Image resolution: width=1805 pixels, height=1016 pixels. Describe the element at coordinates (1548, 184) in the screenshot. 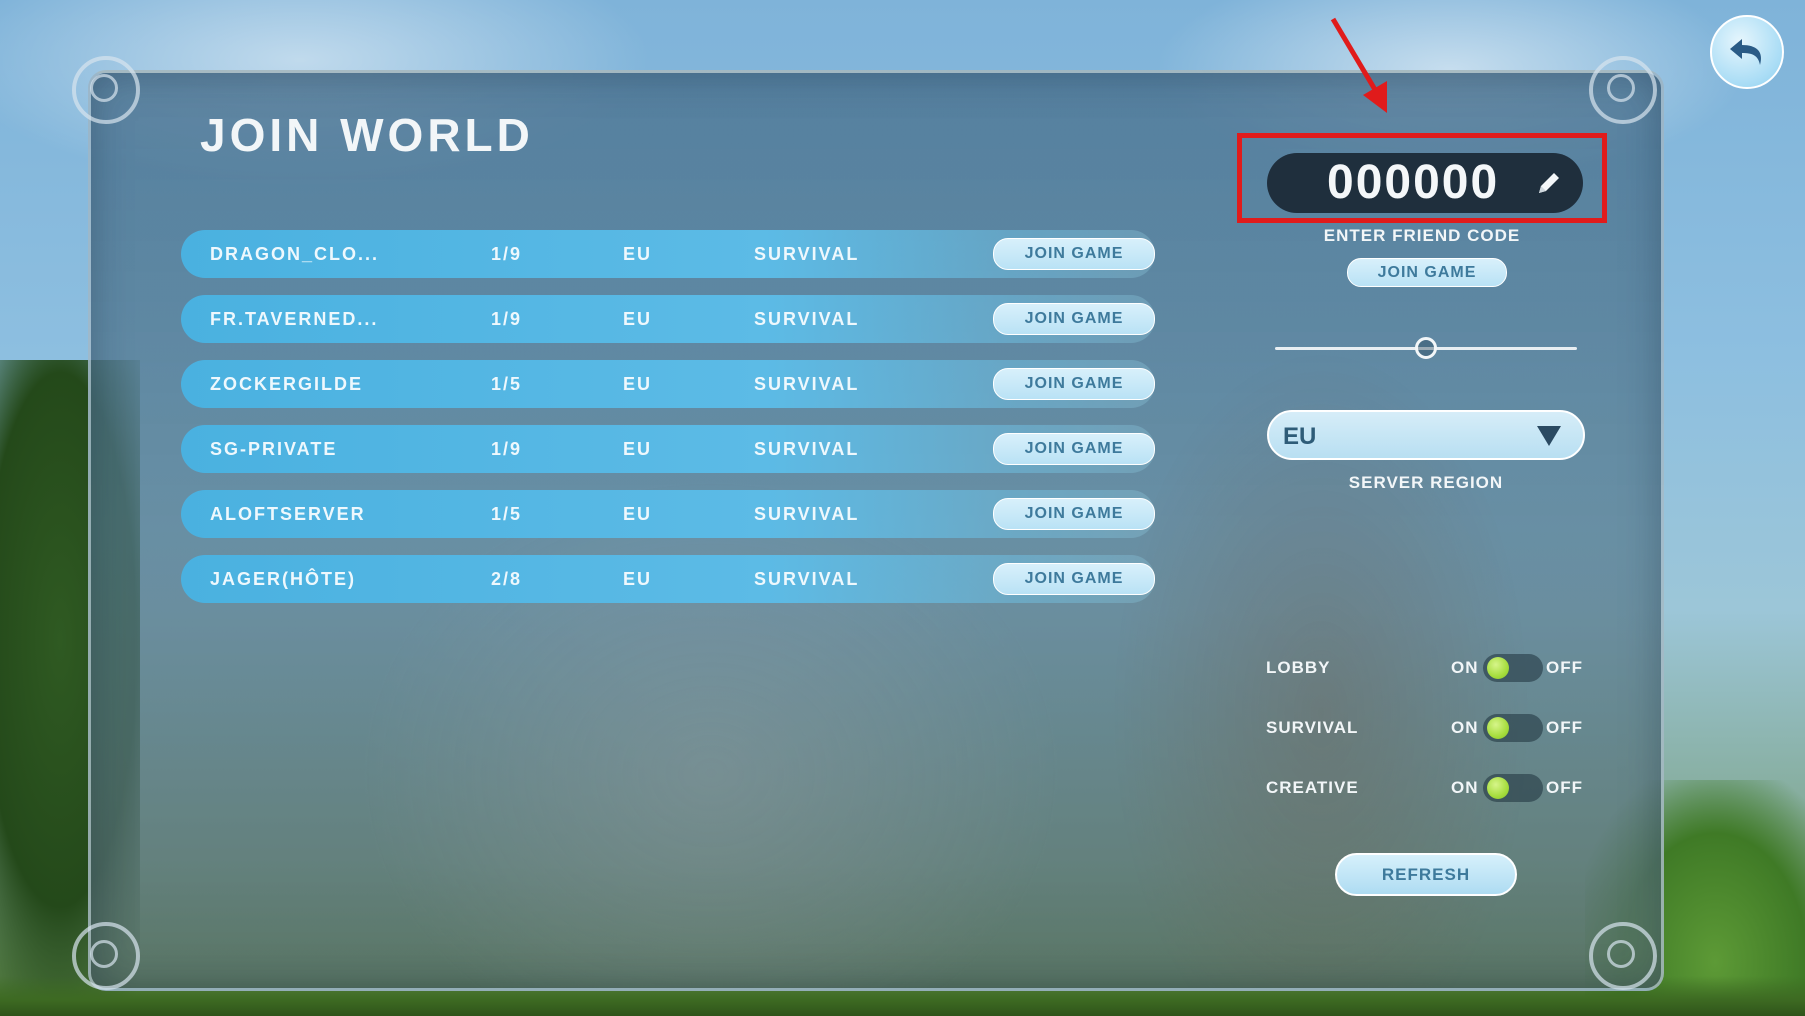

I see `pencil-icon` at that location.